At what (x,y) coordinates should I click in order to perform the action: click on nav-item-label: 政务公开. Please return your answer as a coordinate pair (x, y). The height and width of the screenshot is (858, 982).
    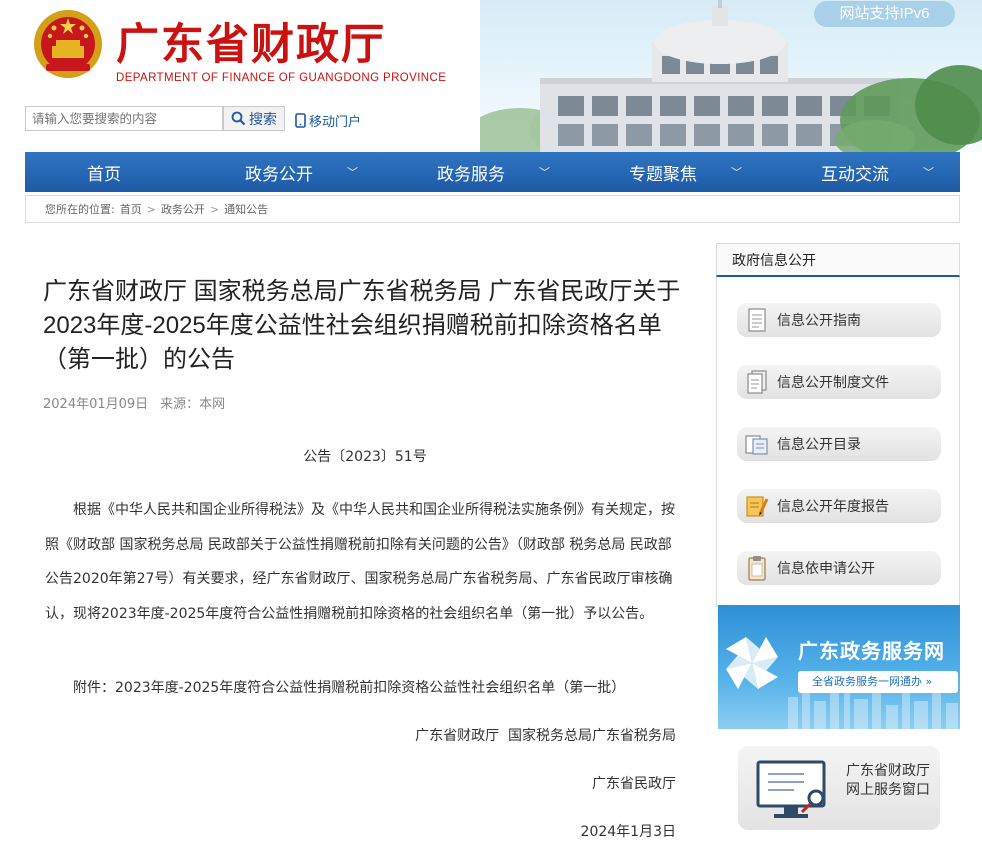
    Looking at the image, I should click on (279, 174).